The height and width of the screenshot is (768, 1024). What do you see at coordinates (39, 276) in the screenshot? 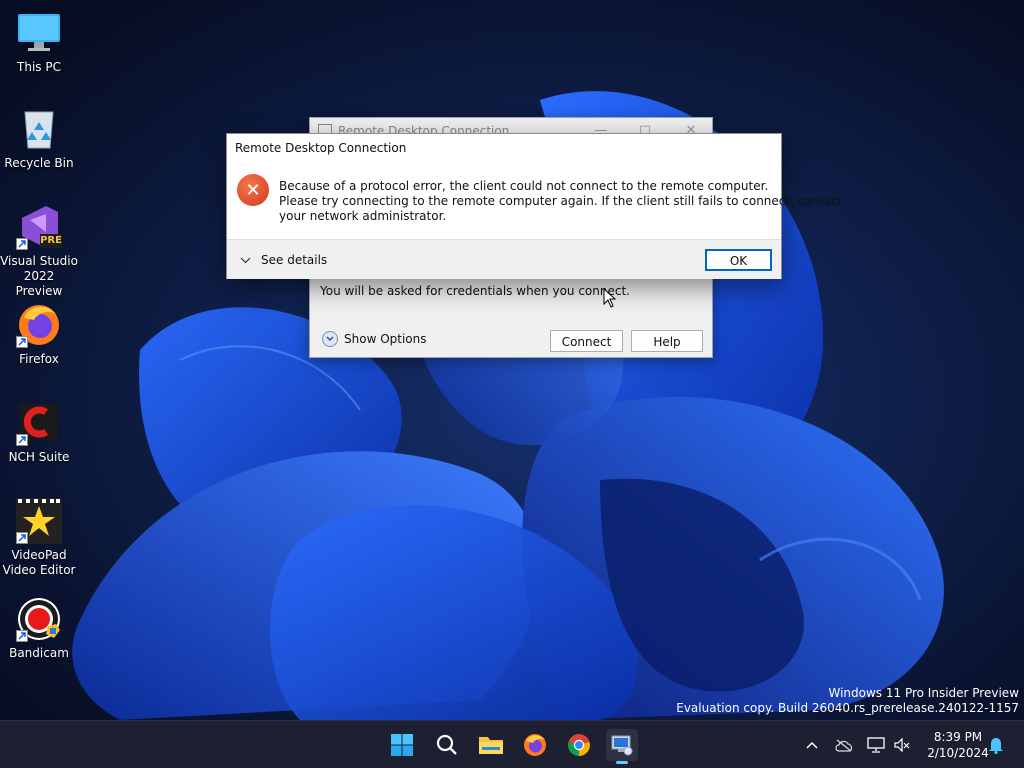
I see `desktop-icon-label: Visual Studio 2022 Preview` at bounding box center [39, 276].